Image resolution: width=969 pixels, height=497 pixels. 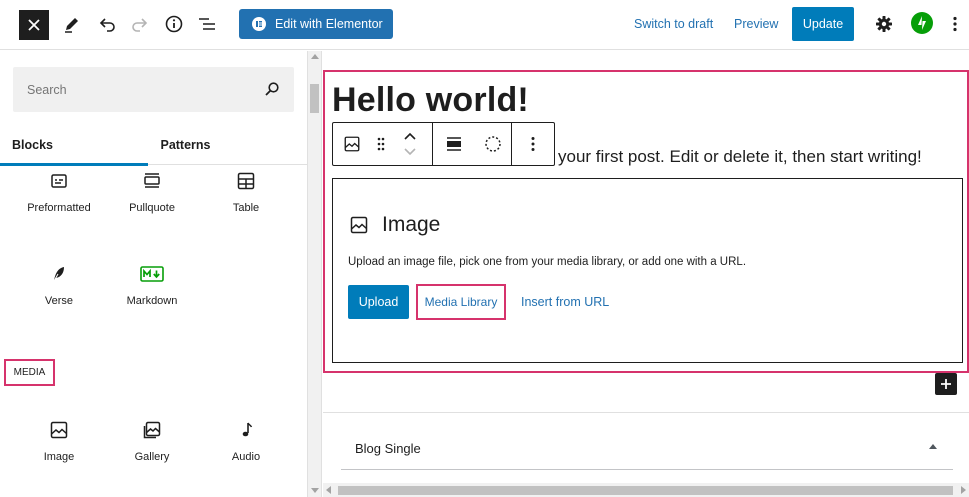 I want to click on chevron-up-down-icon, so click(x=410, y=144).